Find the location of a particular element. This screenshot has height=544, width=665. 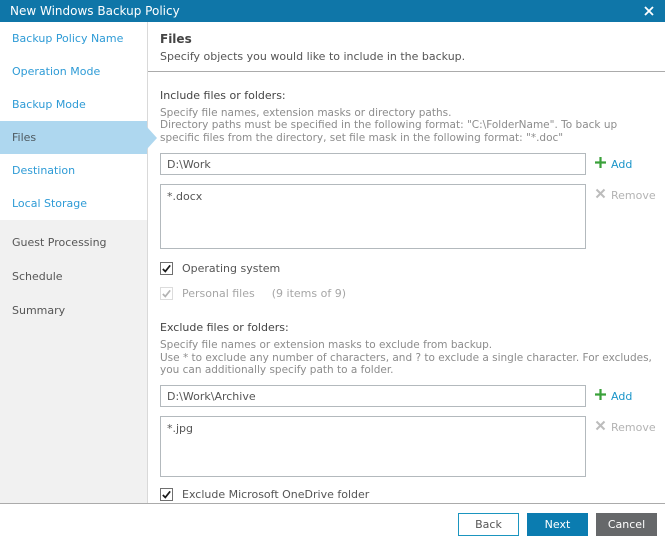

sidebar-item-summary: Summary is located at coordinates (39, 310).